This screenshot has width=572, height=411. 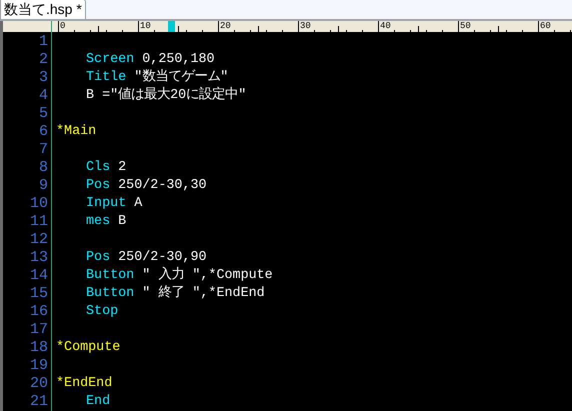 What do you see at coordinates (43, 114) in the screenshot?
I see `line-number: 5` at bounding box center [43, 114].